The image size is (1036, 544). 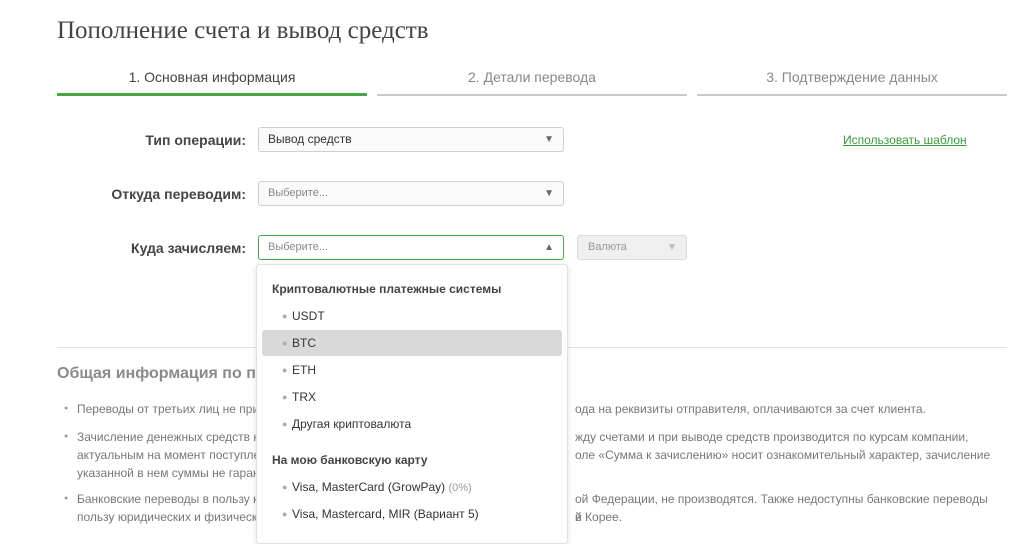 What do you see at coordinates (411, 139) in the screenshot?
I see `operation-type-select: Вывод средств ▼` at bounding box center [411, 139].